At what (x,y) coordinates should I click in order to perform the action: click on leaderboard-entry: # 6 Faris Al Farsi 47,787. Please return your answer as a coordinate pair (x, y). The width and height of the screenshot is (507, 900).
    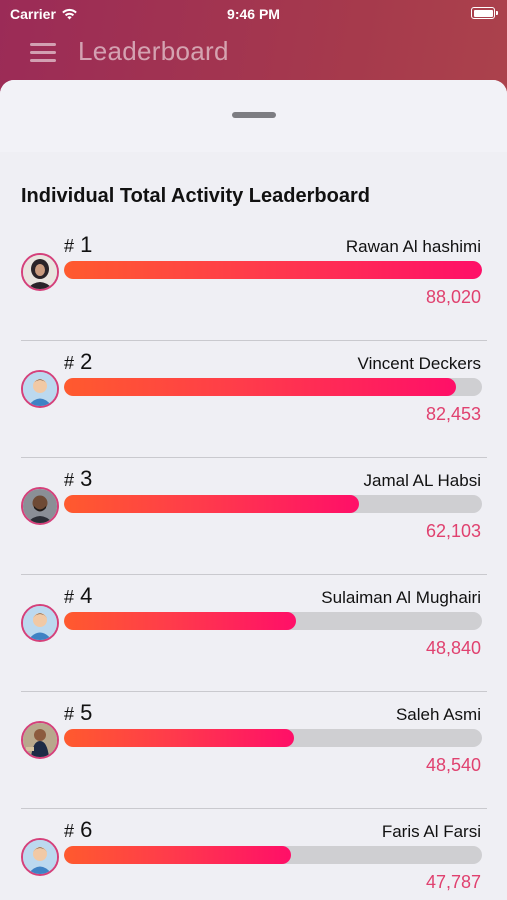
    Looking at the image, I should click on (253, 854).